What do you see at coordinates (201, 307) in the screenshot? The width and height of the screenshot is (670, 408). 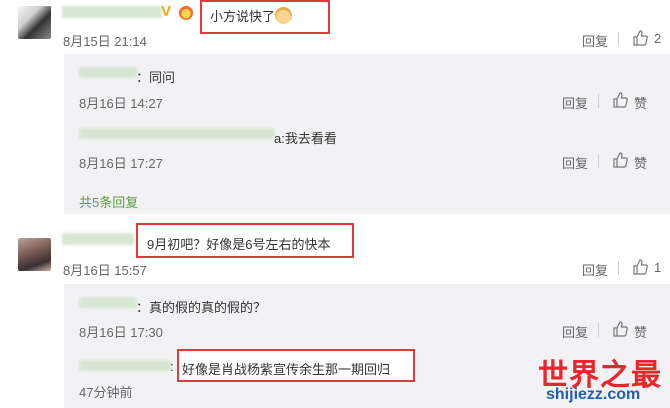 I see `reply-text: ：真的假的真的假的？` at bounding box center [201, 307].